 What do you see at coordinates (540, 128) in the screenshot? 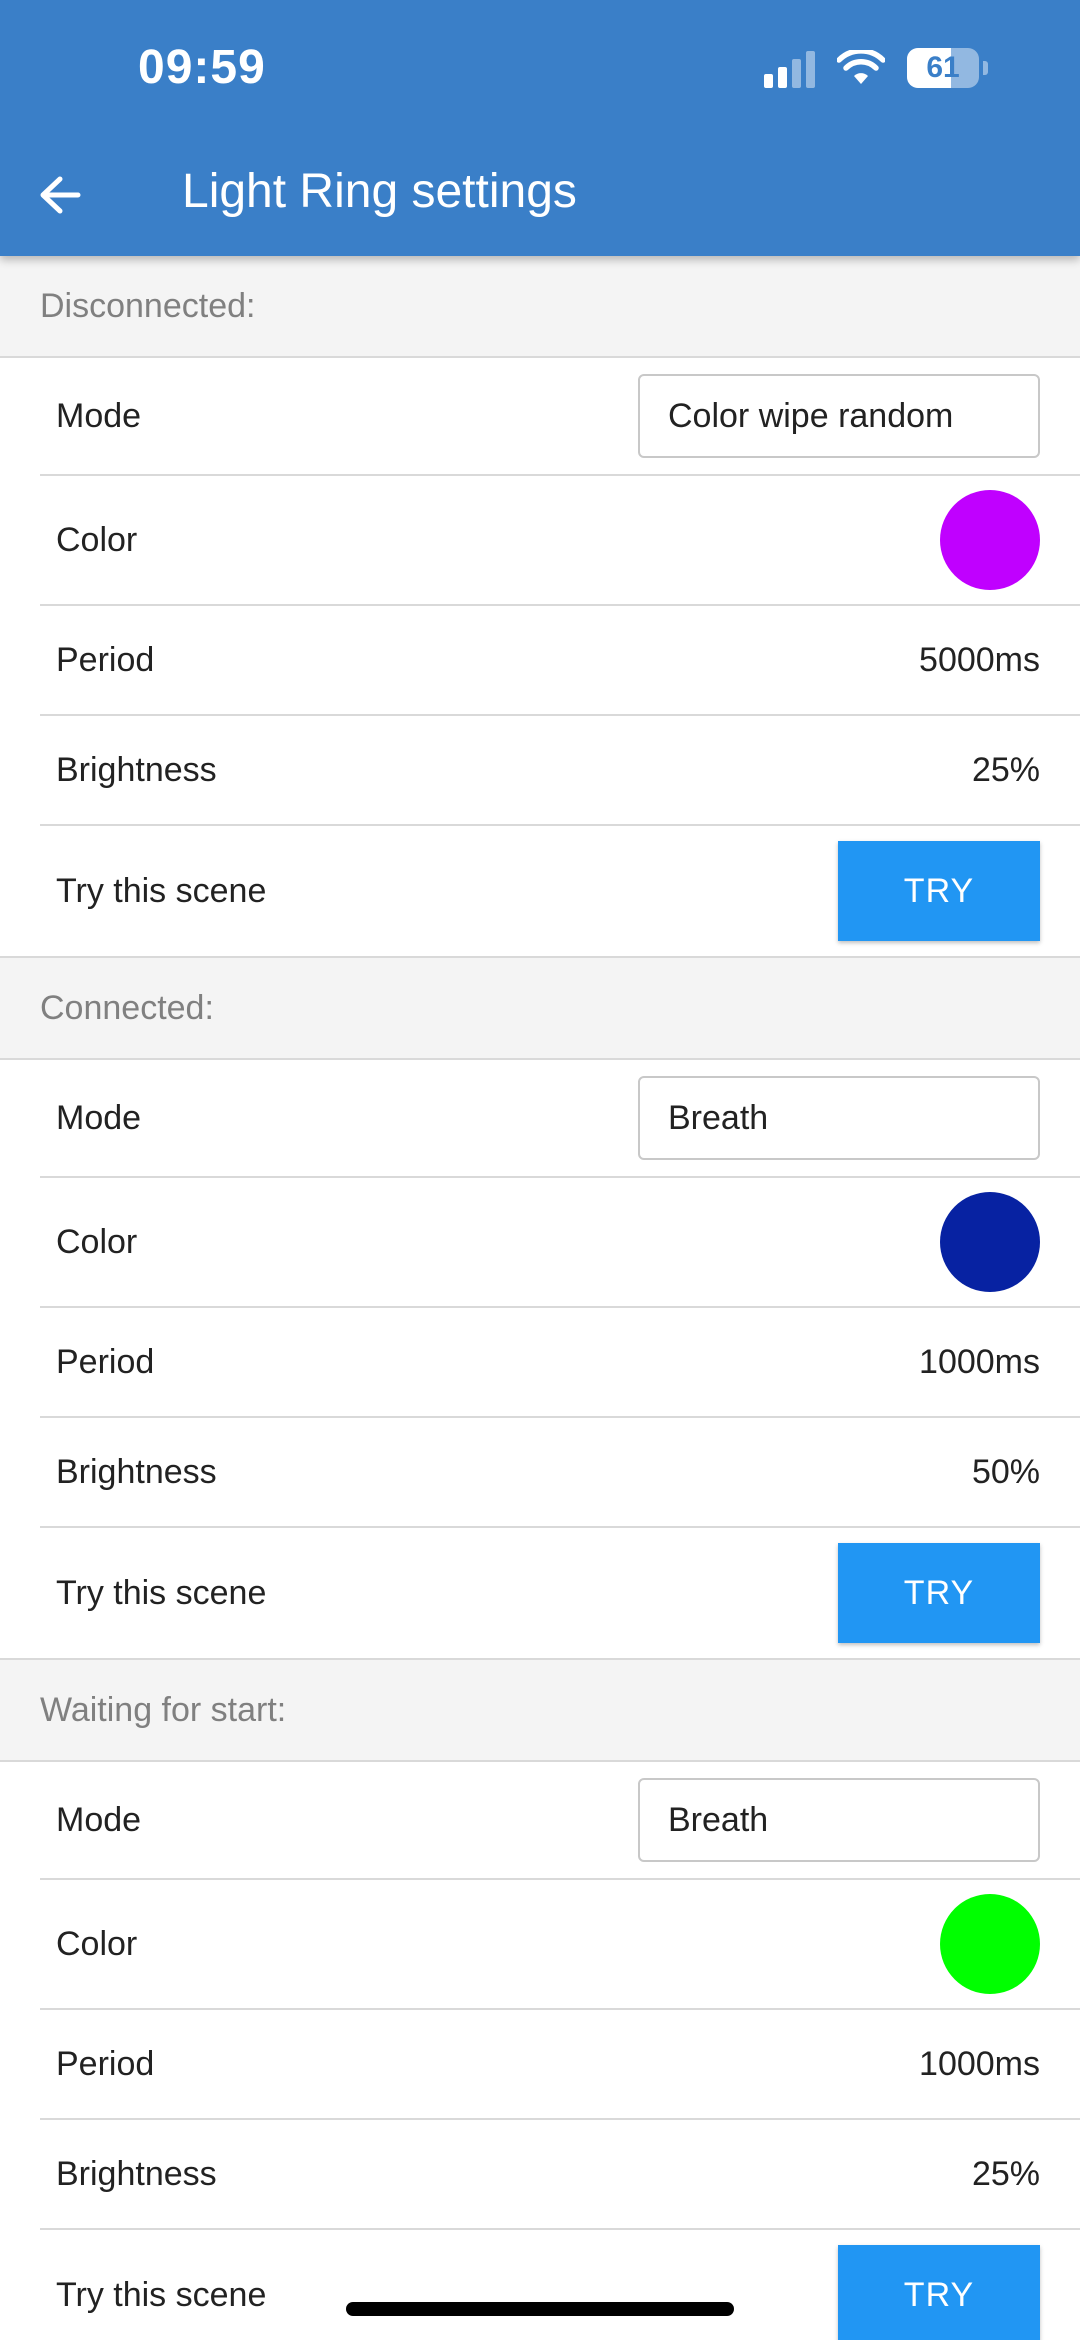
I see `app-header: 09:59 61 Light Ring settings` at bounding box center [540, 128].